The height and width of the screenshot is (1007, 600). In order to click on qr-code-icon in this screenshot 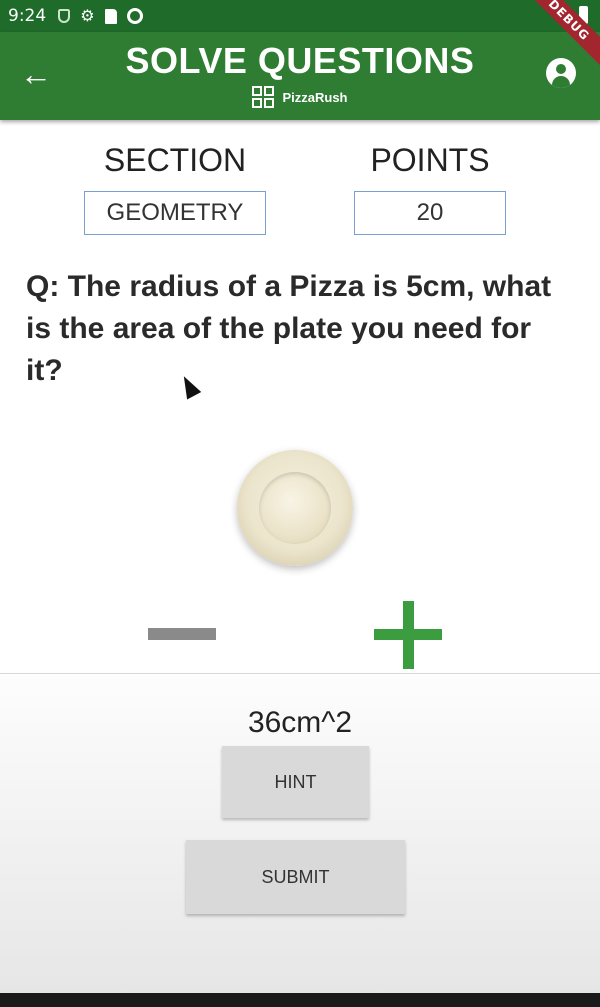, I will do `click(263, 97)`.